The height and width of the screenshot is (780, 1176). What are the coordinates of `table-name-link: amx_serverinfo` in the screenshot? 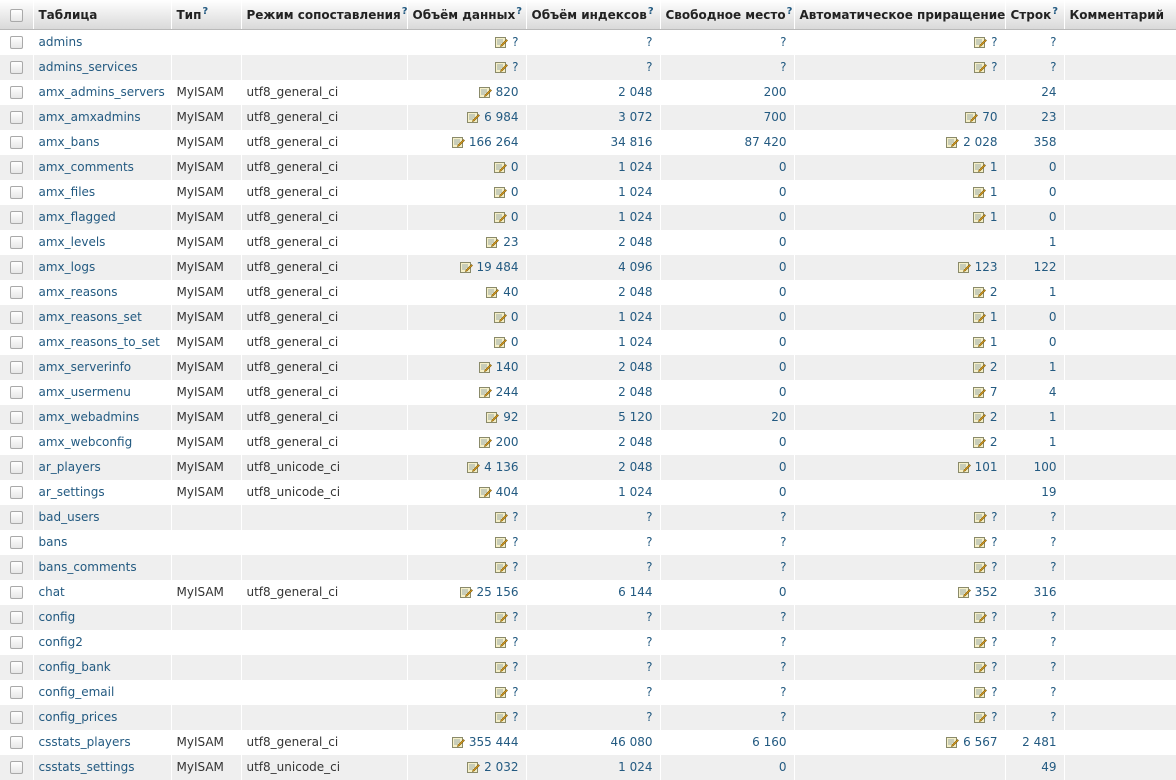 It's located at (85, 367).